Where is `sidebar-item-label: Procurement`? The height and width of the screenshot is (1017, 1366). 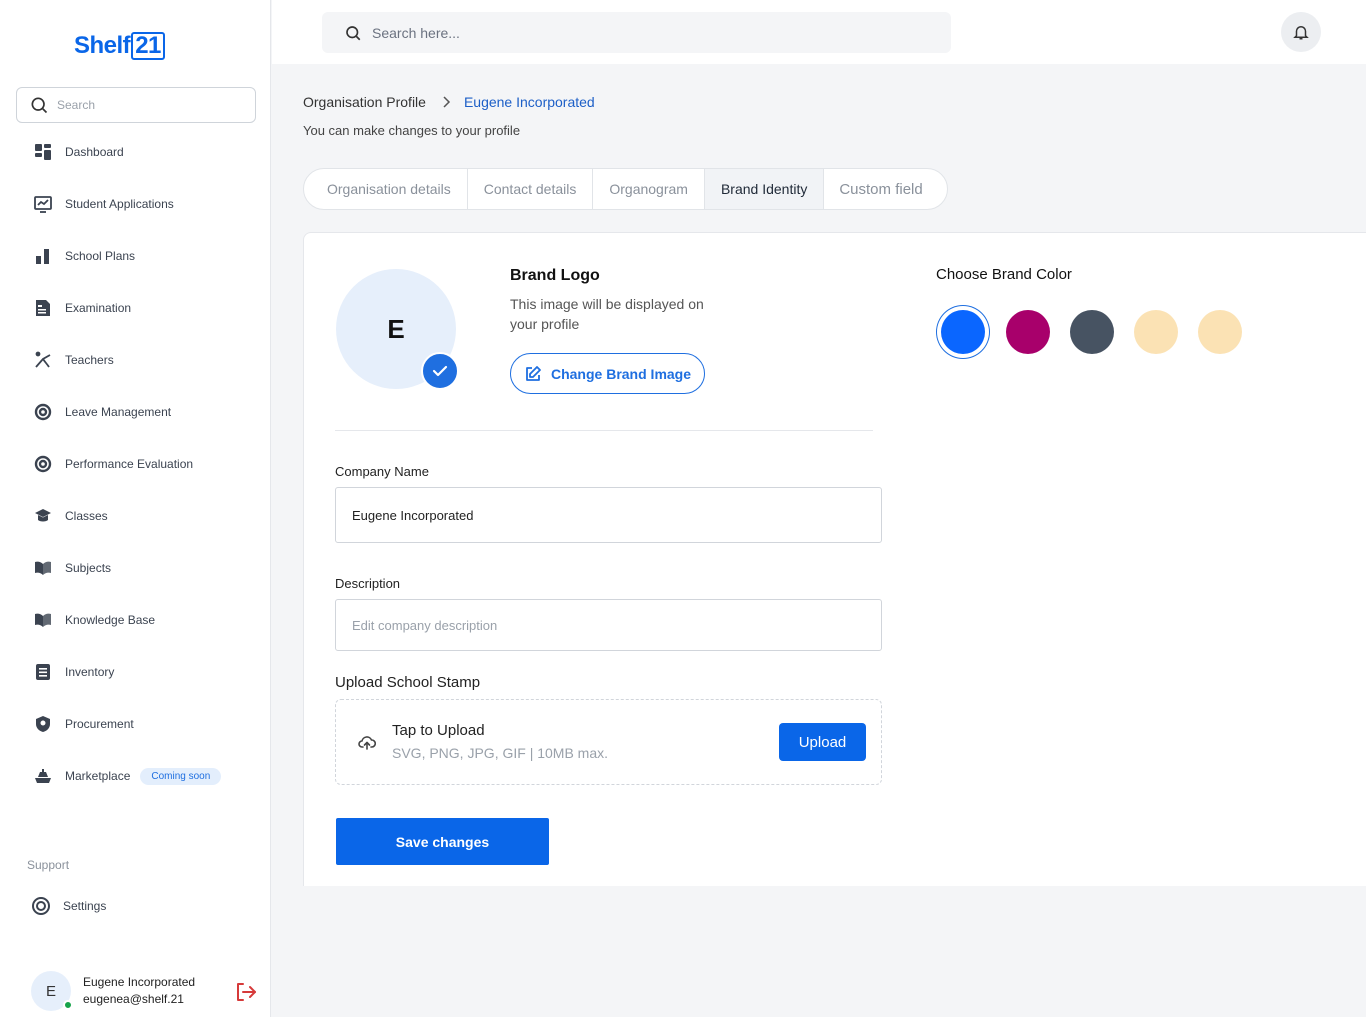 sidebar-item-label: Procurement is located at coordinates (99, 724).